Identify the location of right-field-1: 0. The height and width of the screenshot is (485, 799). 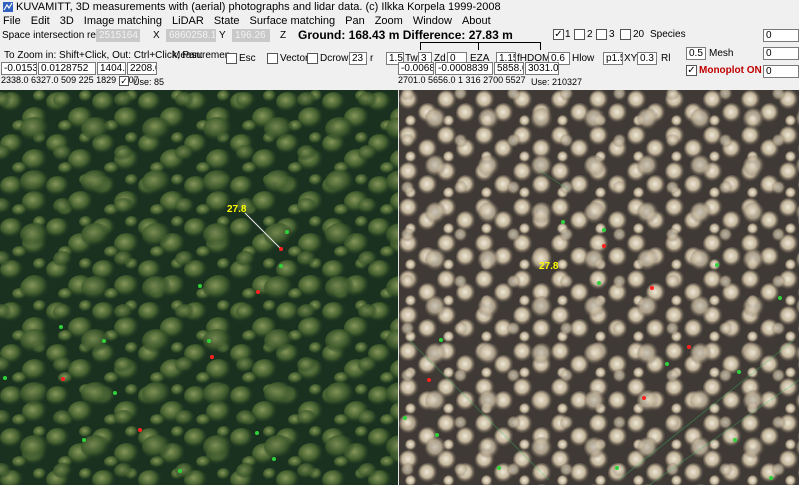
(781, 35).